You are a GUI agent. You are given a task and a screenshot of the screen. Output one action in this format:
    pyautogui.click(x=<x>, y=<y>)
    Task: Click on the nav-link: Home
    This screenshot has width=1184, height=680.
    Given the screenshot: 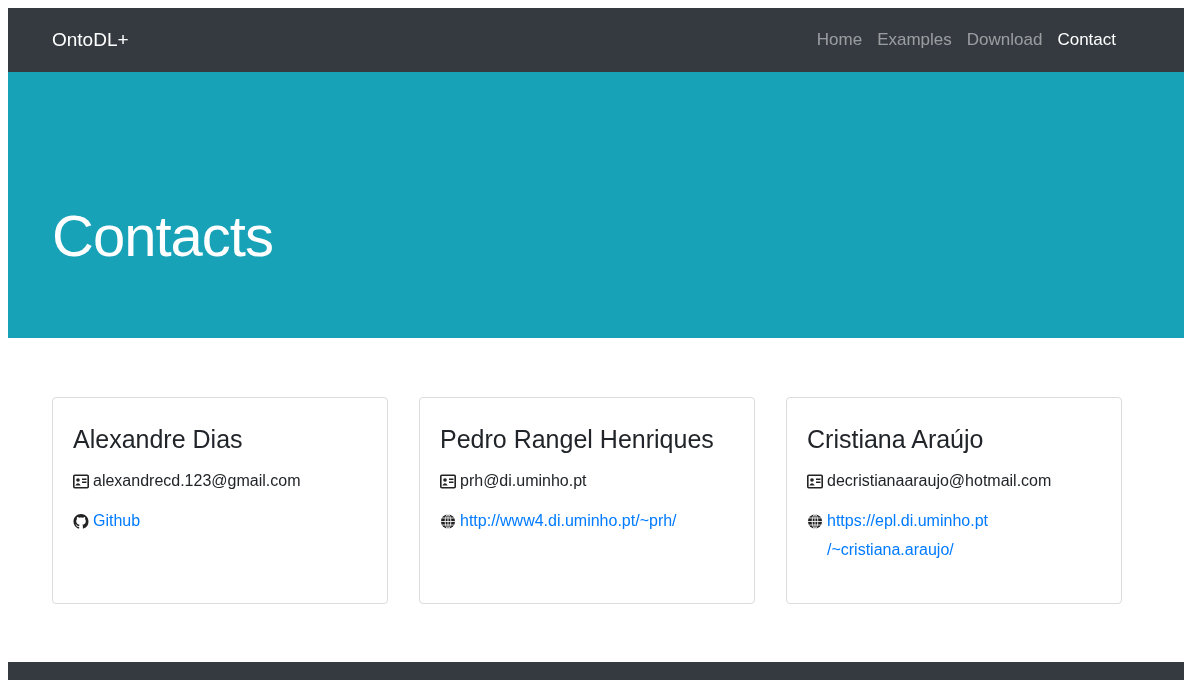 What is the action you would take?
    pyautogui.click(x=839, y=40)
    